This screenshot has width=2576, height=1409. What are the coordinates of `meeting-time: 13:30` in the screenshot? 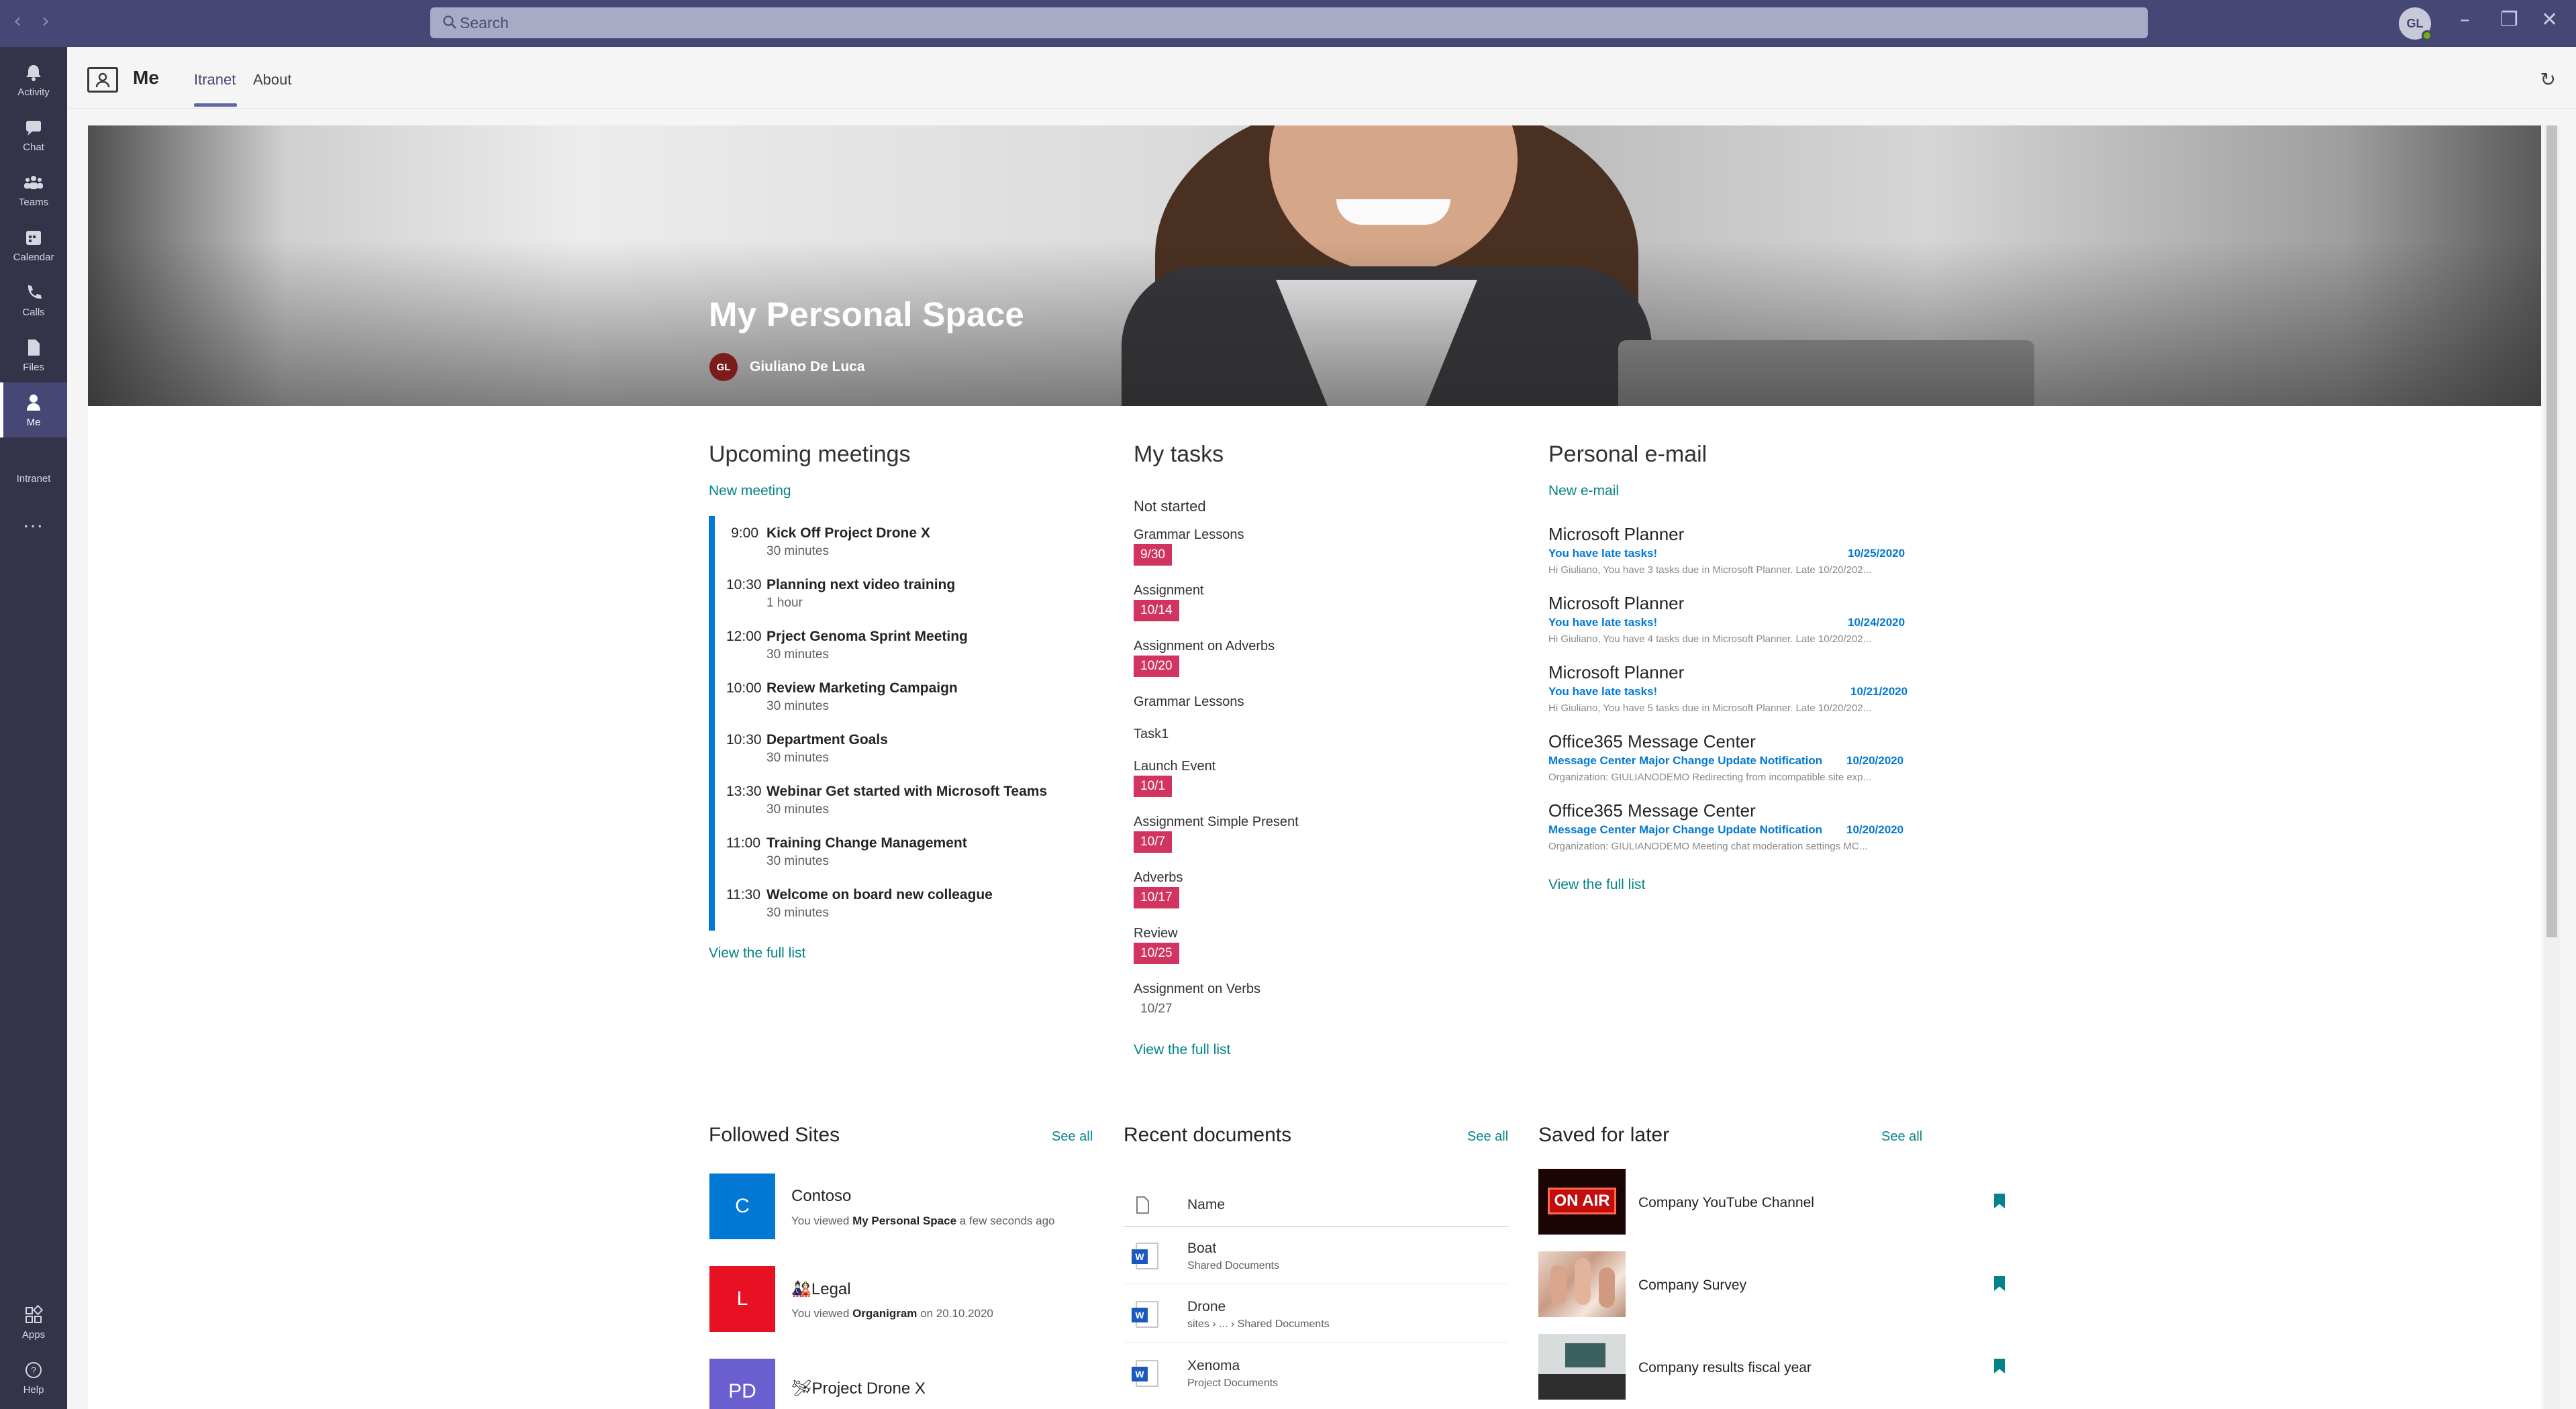 It's located at (744, 791).